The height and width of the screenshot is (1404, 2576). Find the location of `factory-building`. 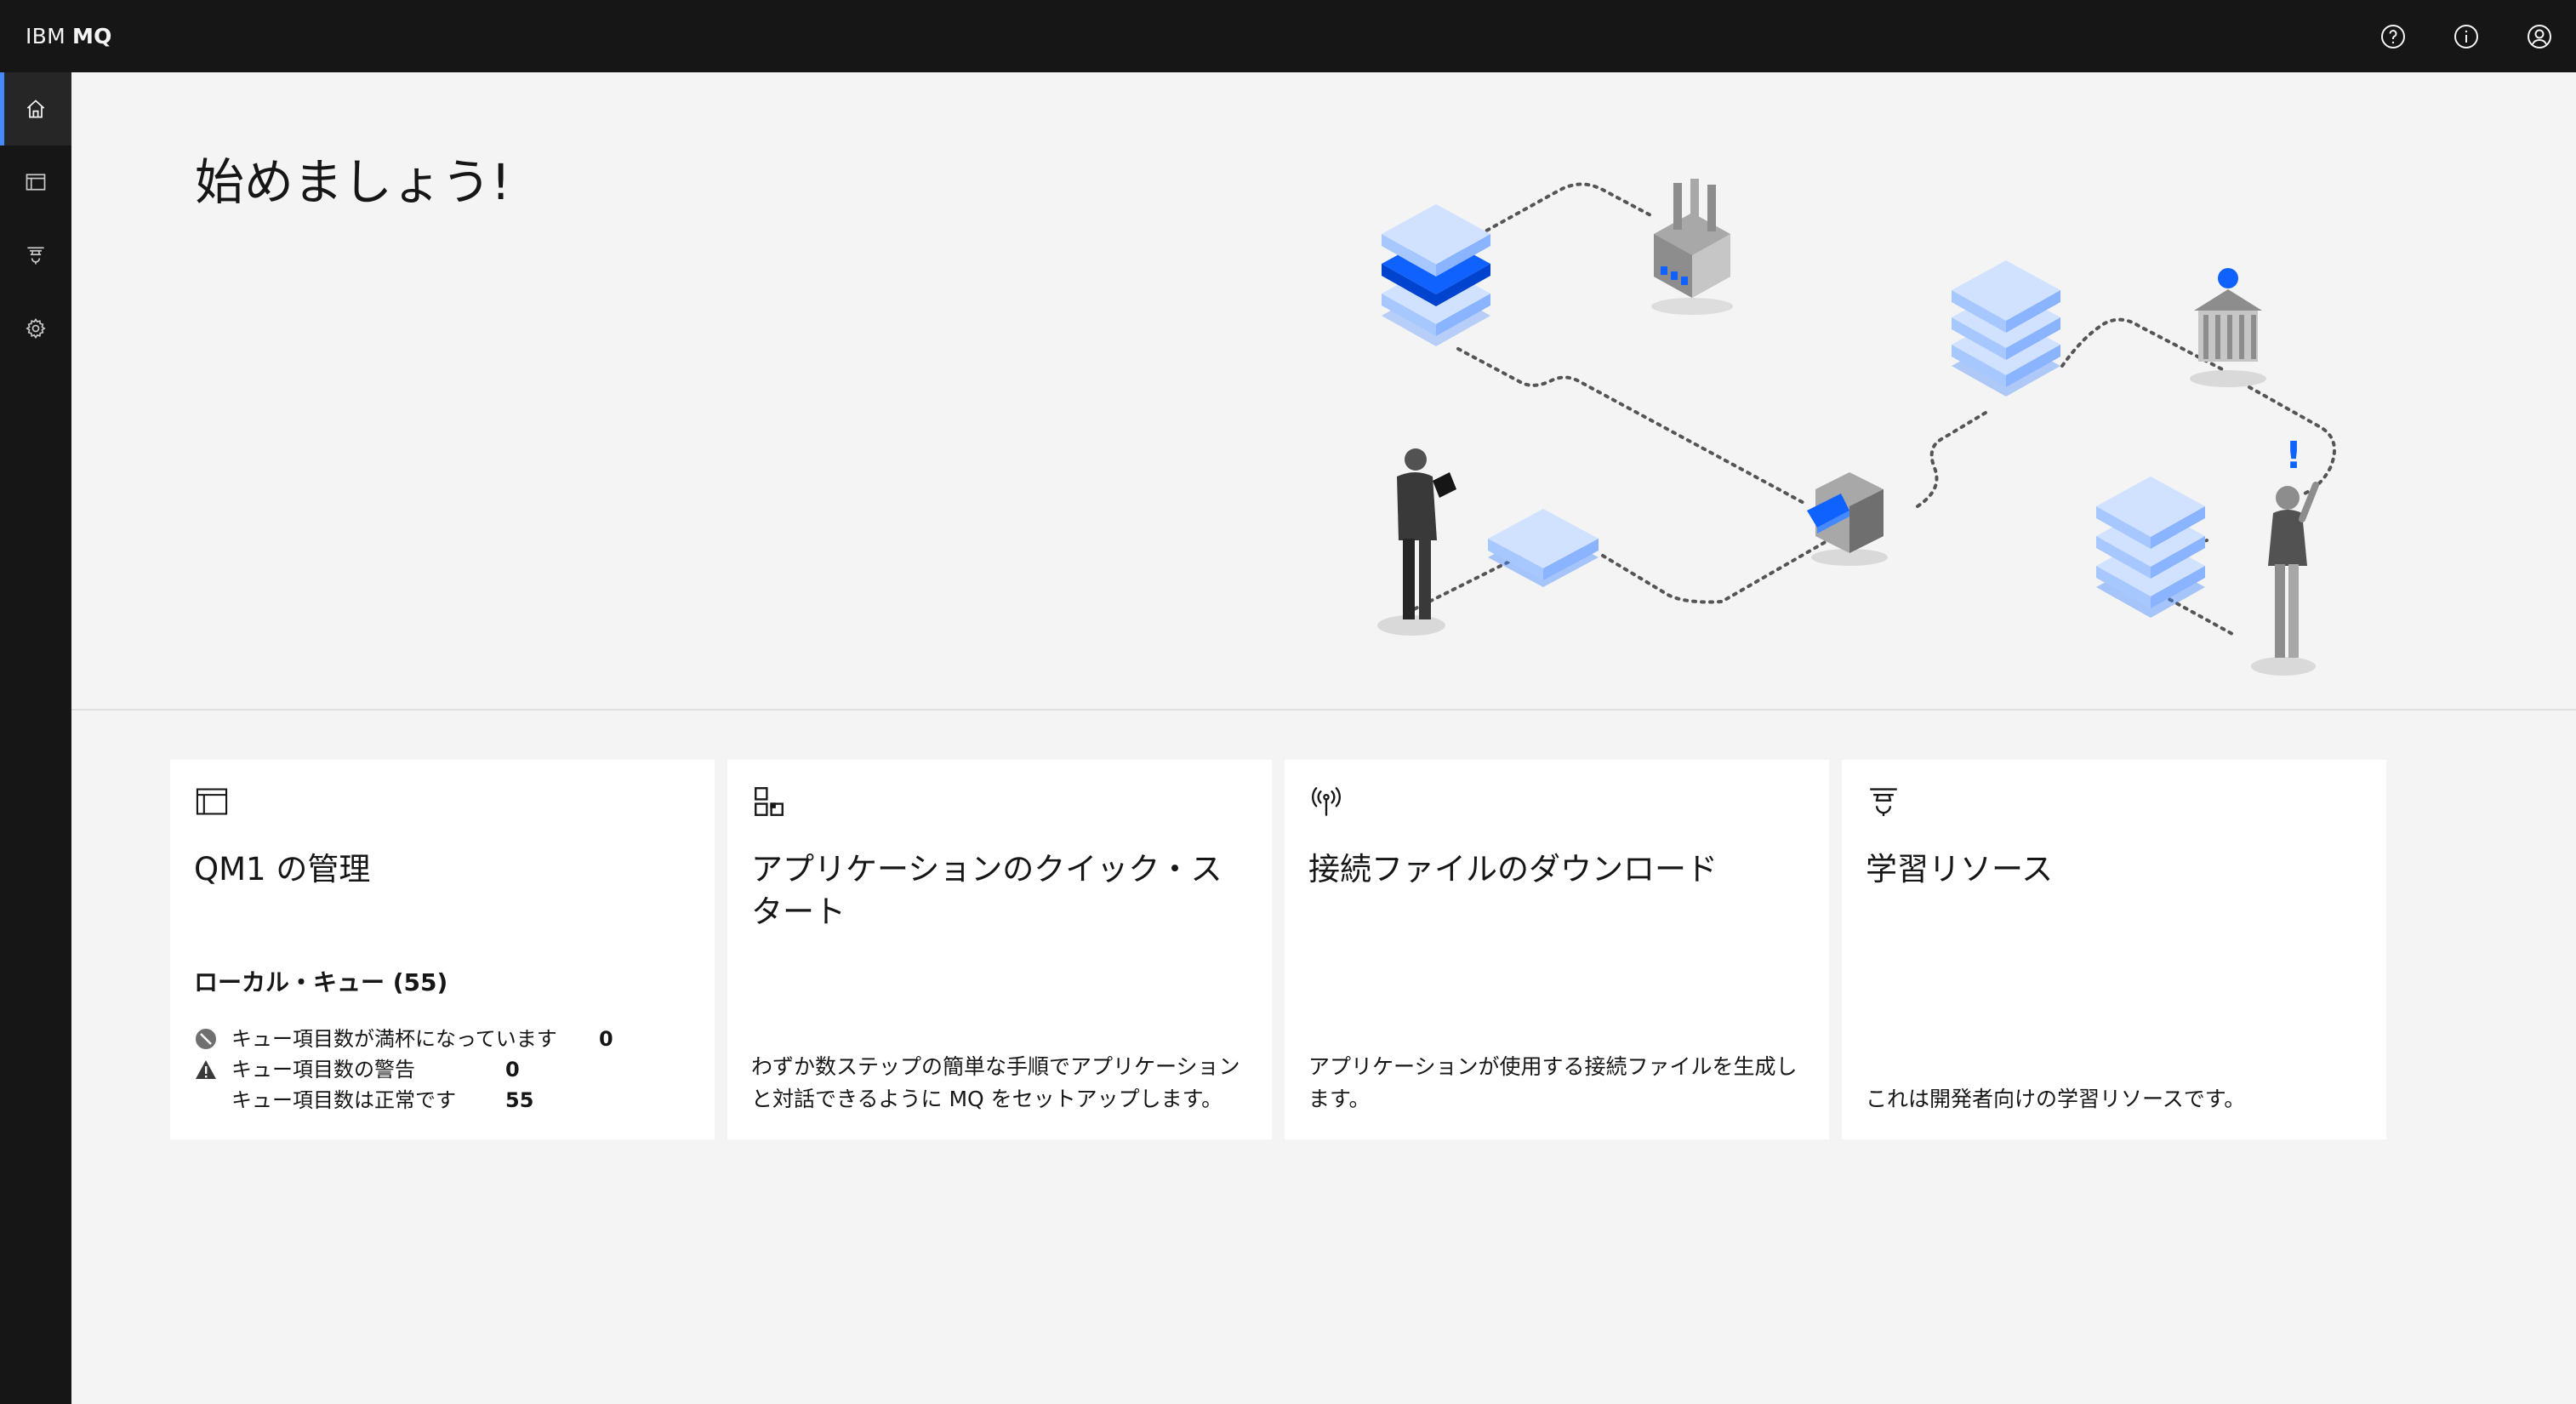

factory-building is located at coordinates (1692, 247).